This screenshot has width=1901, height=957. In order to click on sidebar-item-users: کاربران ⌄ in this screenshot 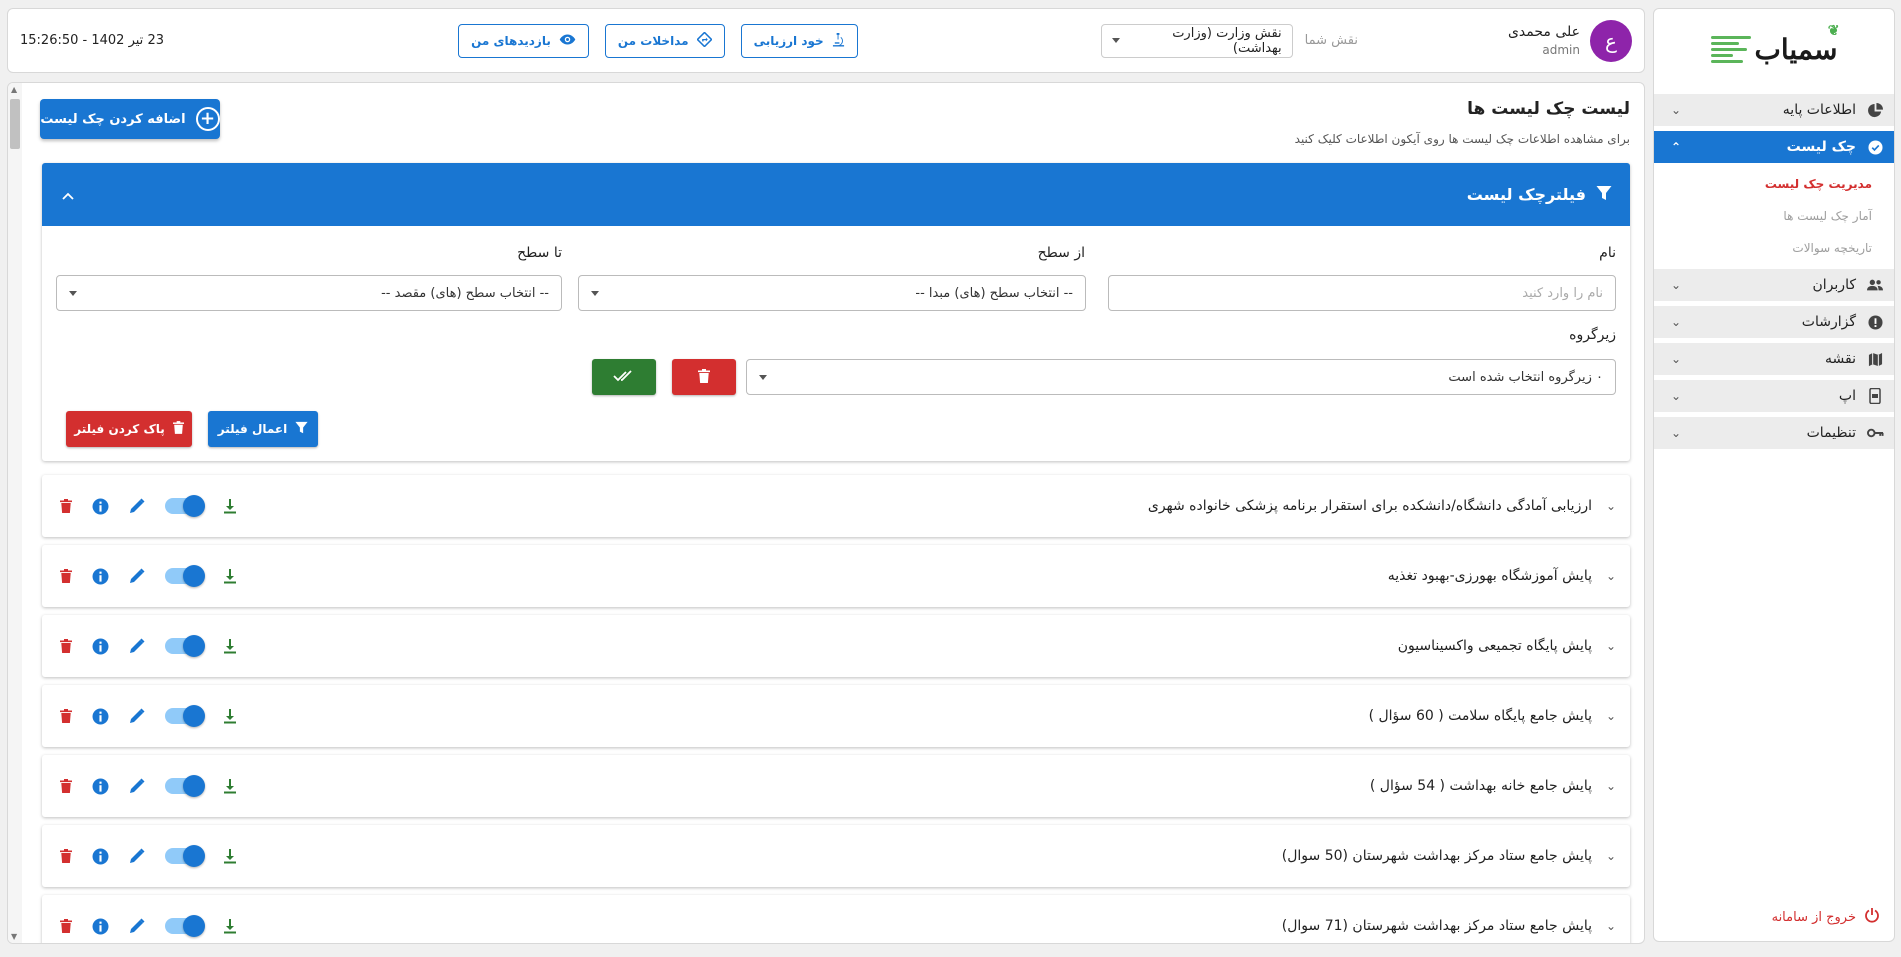, I will do `click(1774, 285)`.